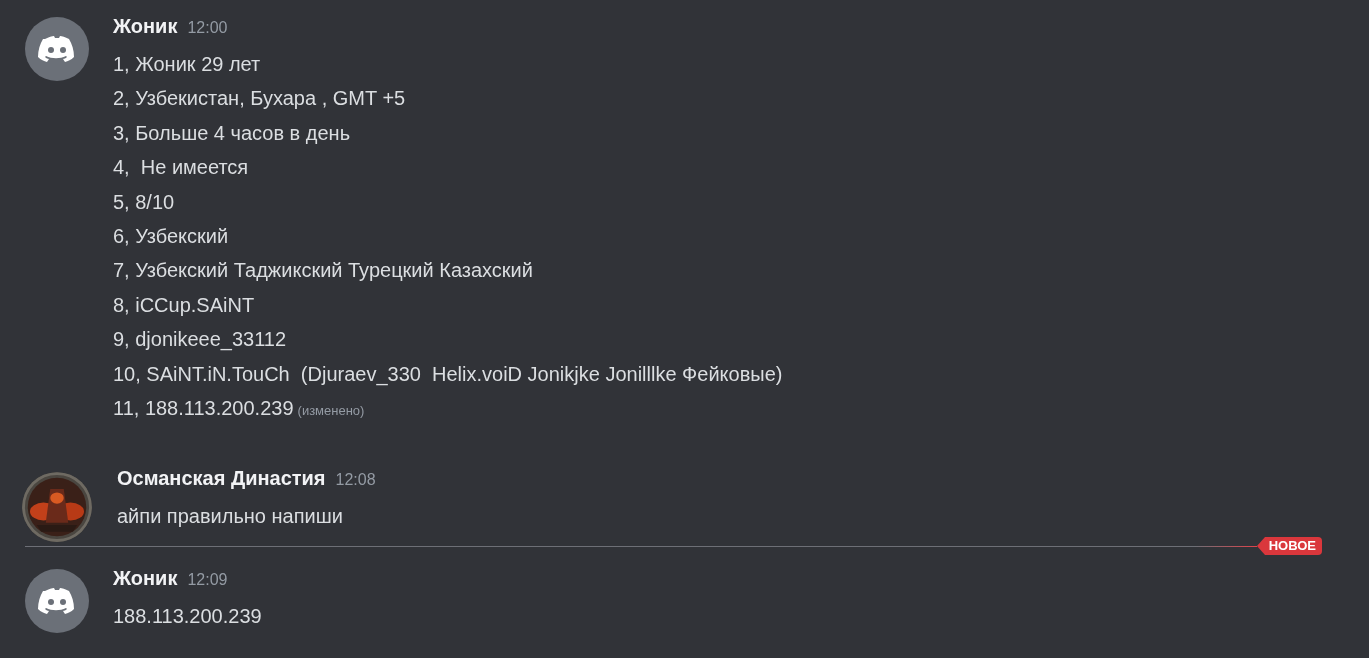  What do you see at coordinates (221, 479) in the screenshot?
I see `author-name: Османская Династия` at bounding box center [221, 479].